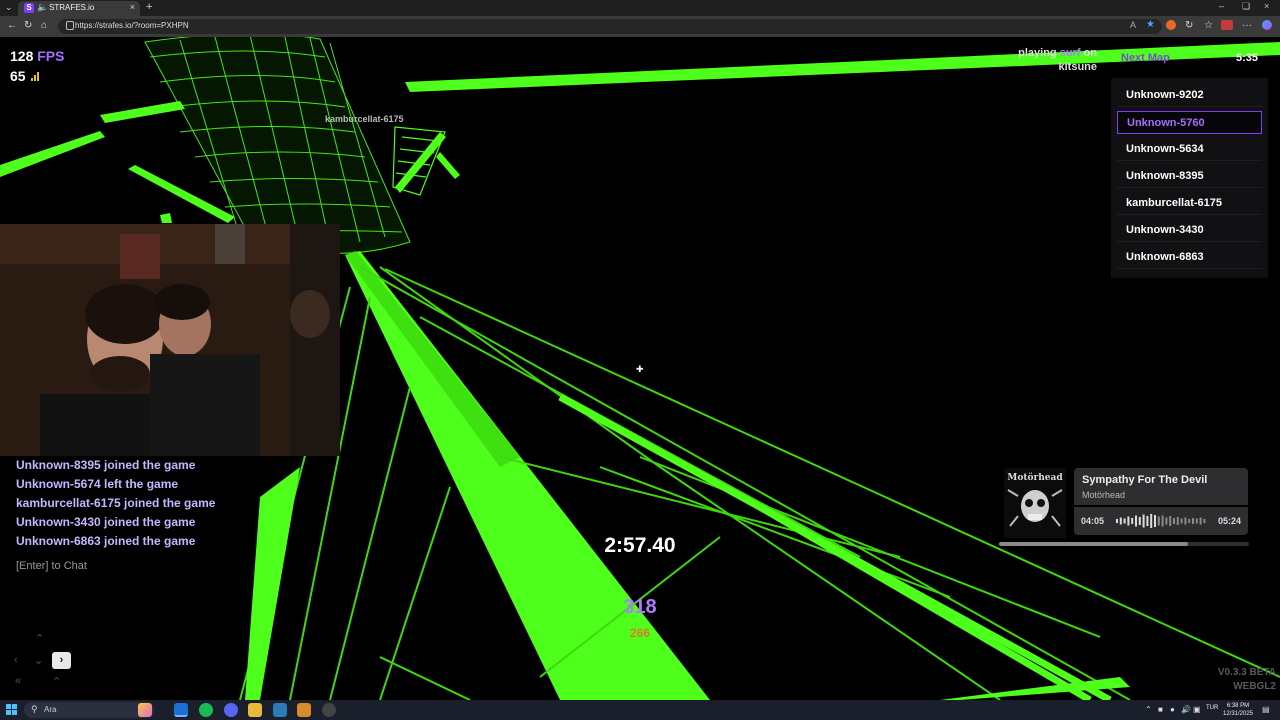  I want to click on track-elapsed-time: 04:05, so click(1093, 521).